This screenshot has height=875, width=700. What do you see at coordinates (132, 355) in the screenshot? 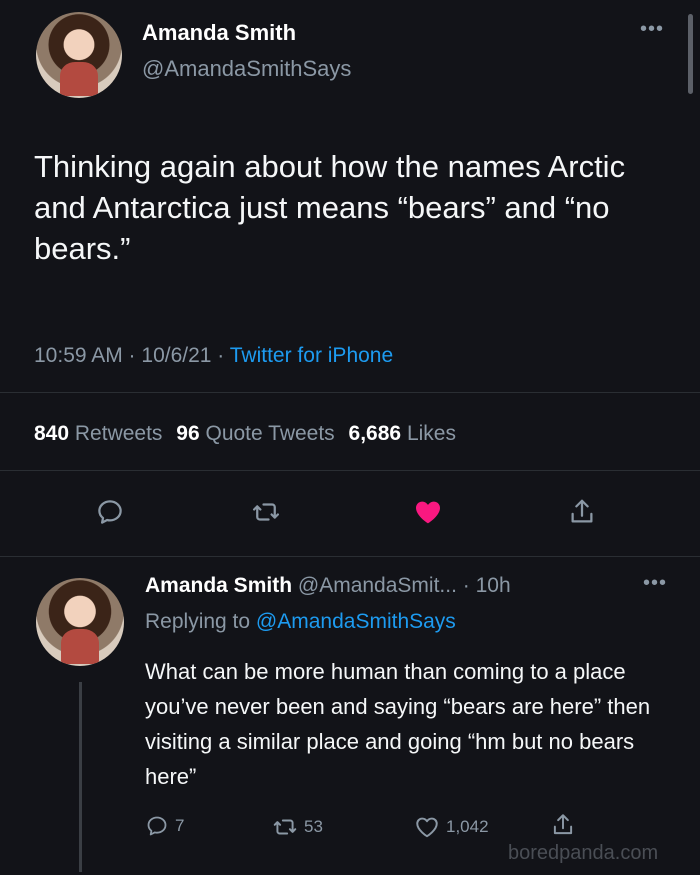
I see `tweet-timestamp: 10:59 AM · 10/6/21 ·` at bounding box center [132, 355].